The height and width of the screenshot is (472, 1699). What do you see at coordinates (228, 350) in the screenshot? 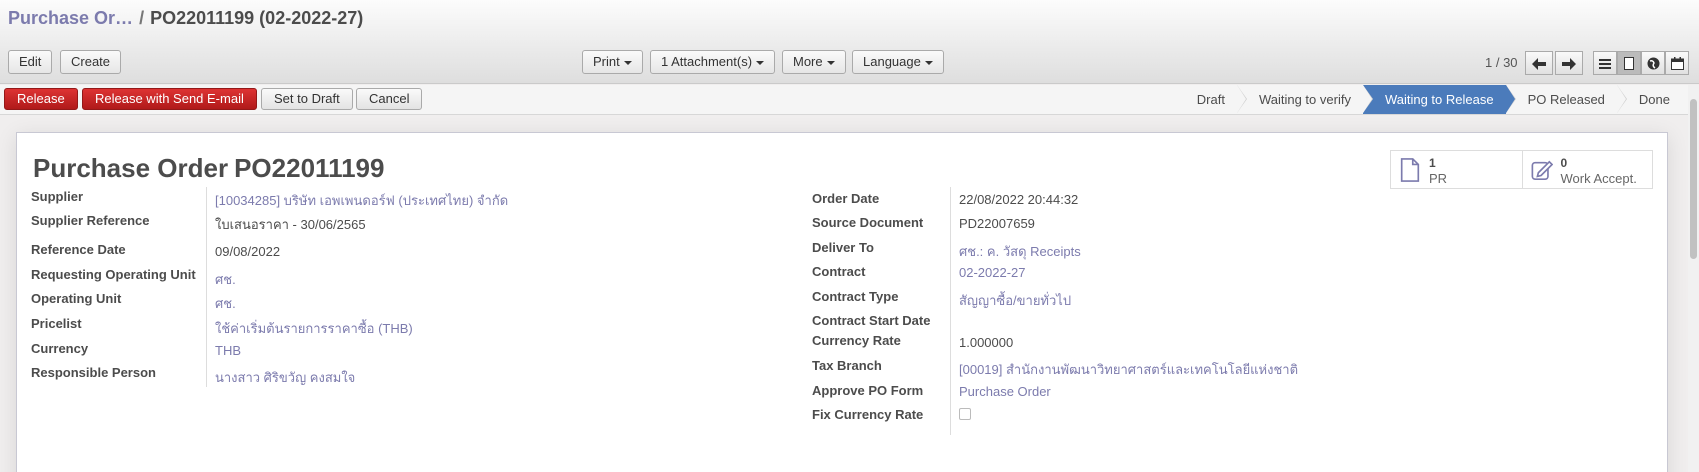
I see `currency-value: THB` at bounding box center [228, 350].